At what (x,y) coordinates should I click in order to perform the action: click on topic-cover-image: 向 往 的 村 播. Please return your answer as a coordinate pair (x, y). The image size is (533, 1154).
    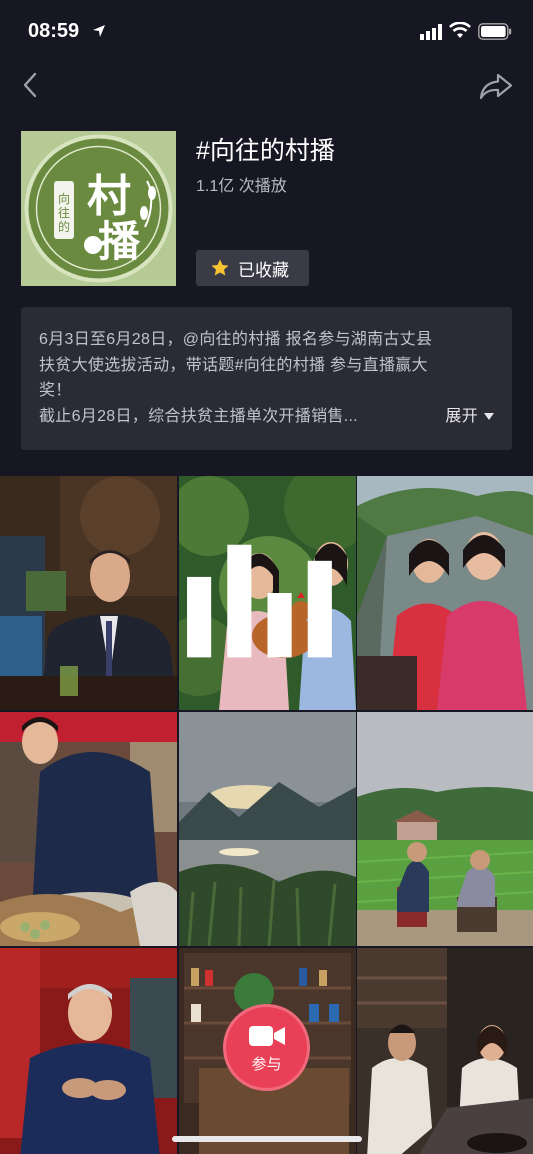
    Looking at the image, I should click on (98, 208).